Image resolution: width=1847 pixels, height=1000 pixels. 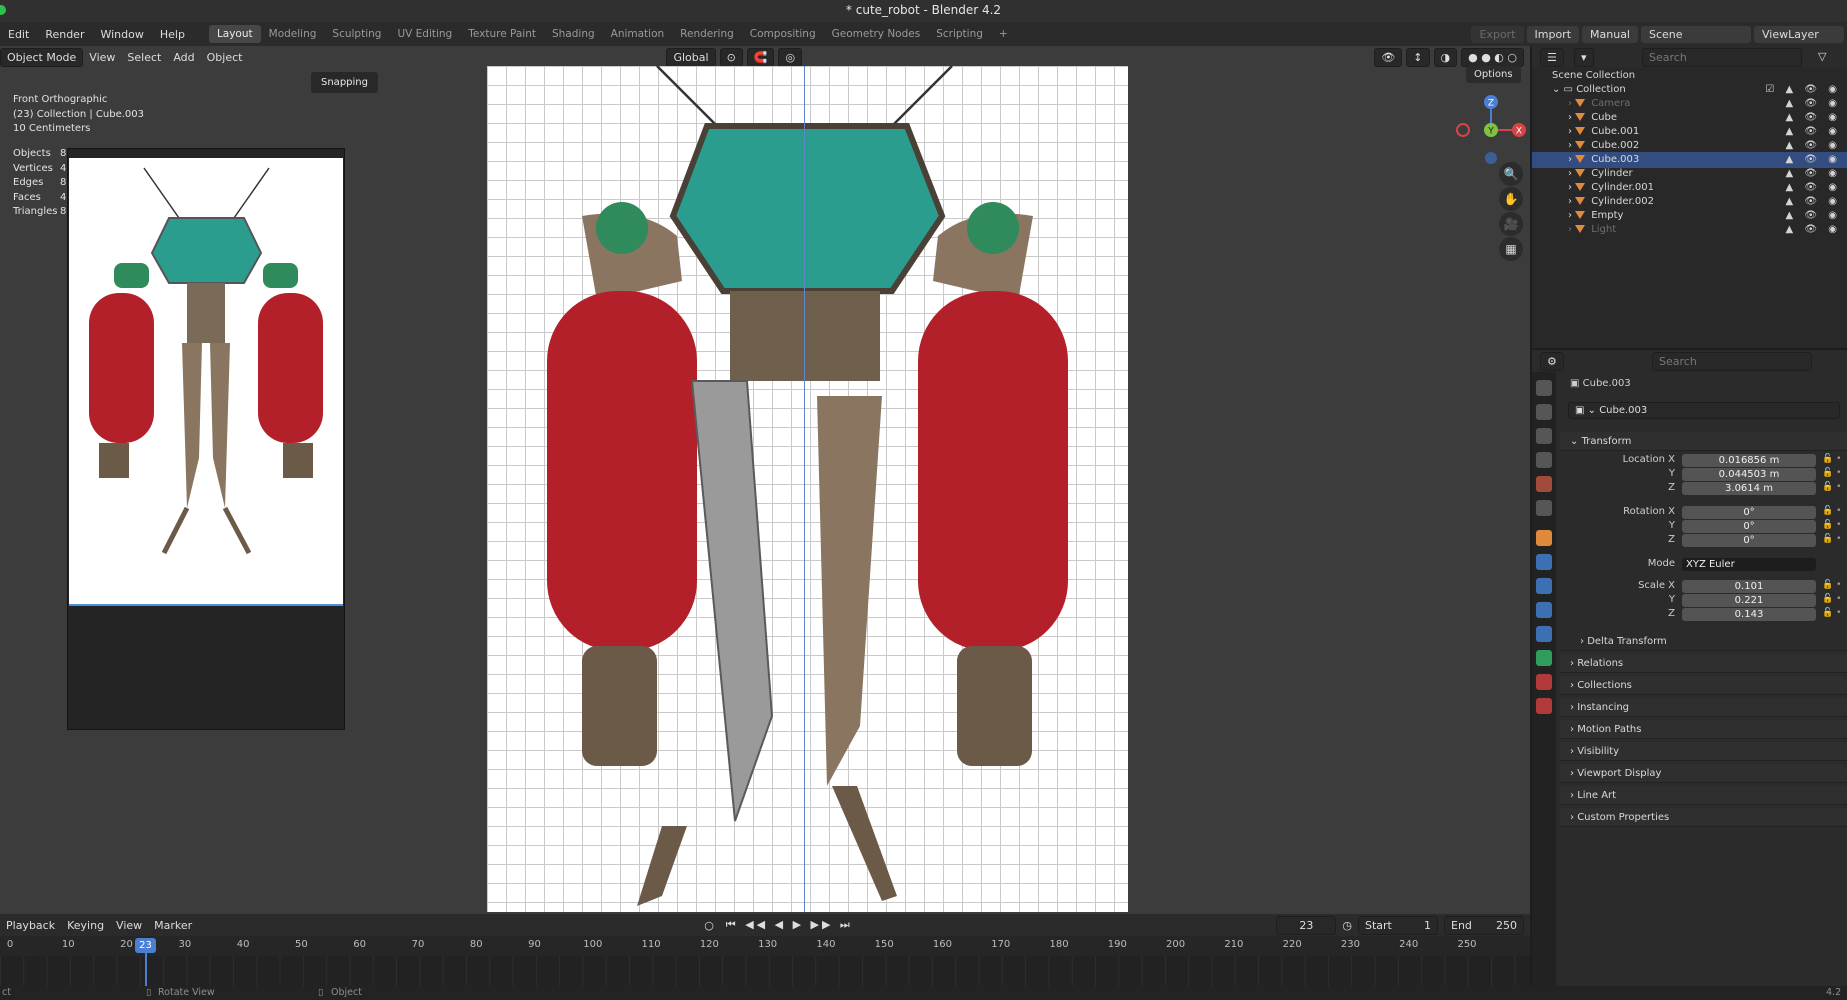 What do you see at coordinates (1511, 174) in the screenshot?
I see `zoom-icon: 🔍` at bounding box center [1511, 174].